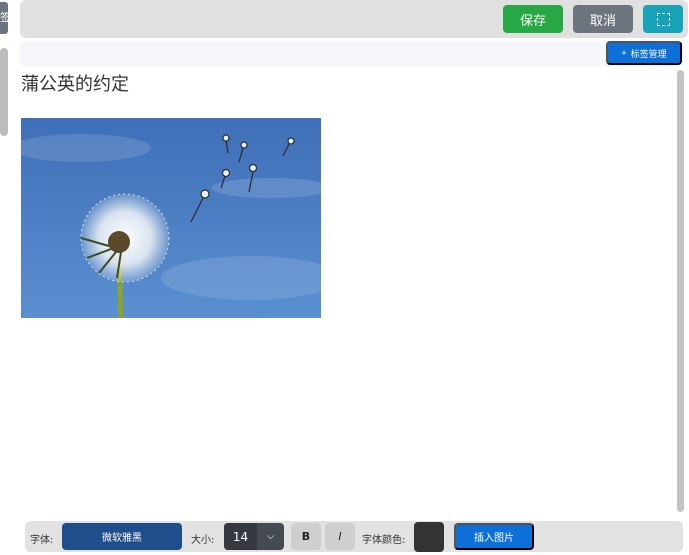 Image resolution: width=689 pixels, height=555 pixels. I want to click on bold-button: B, so click(306, 536).